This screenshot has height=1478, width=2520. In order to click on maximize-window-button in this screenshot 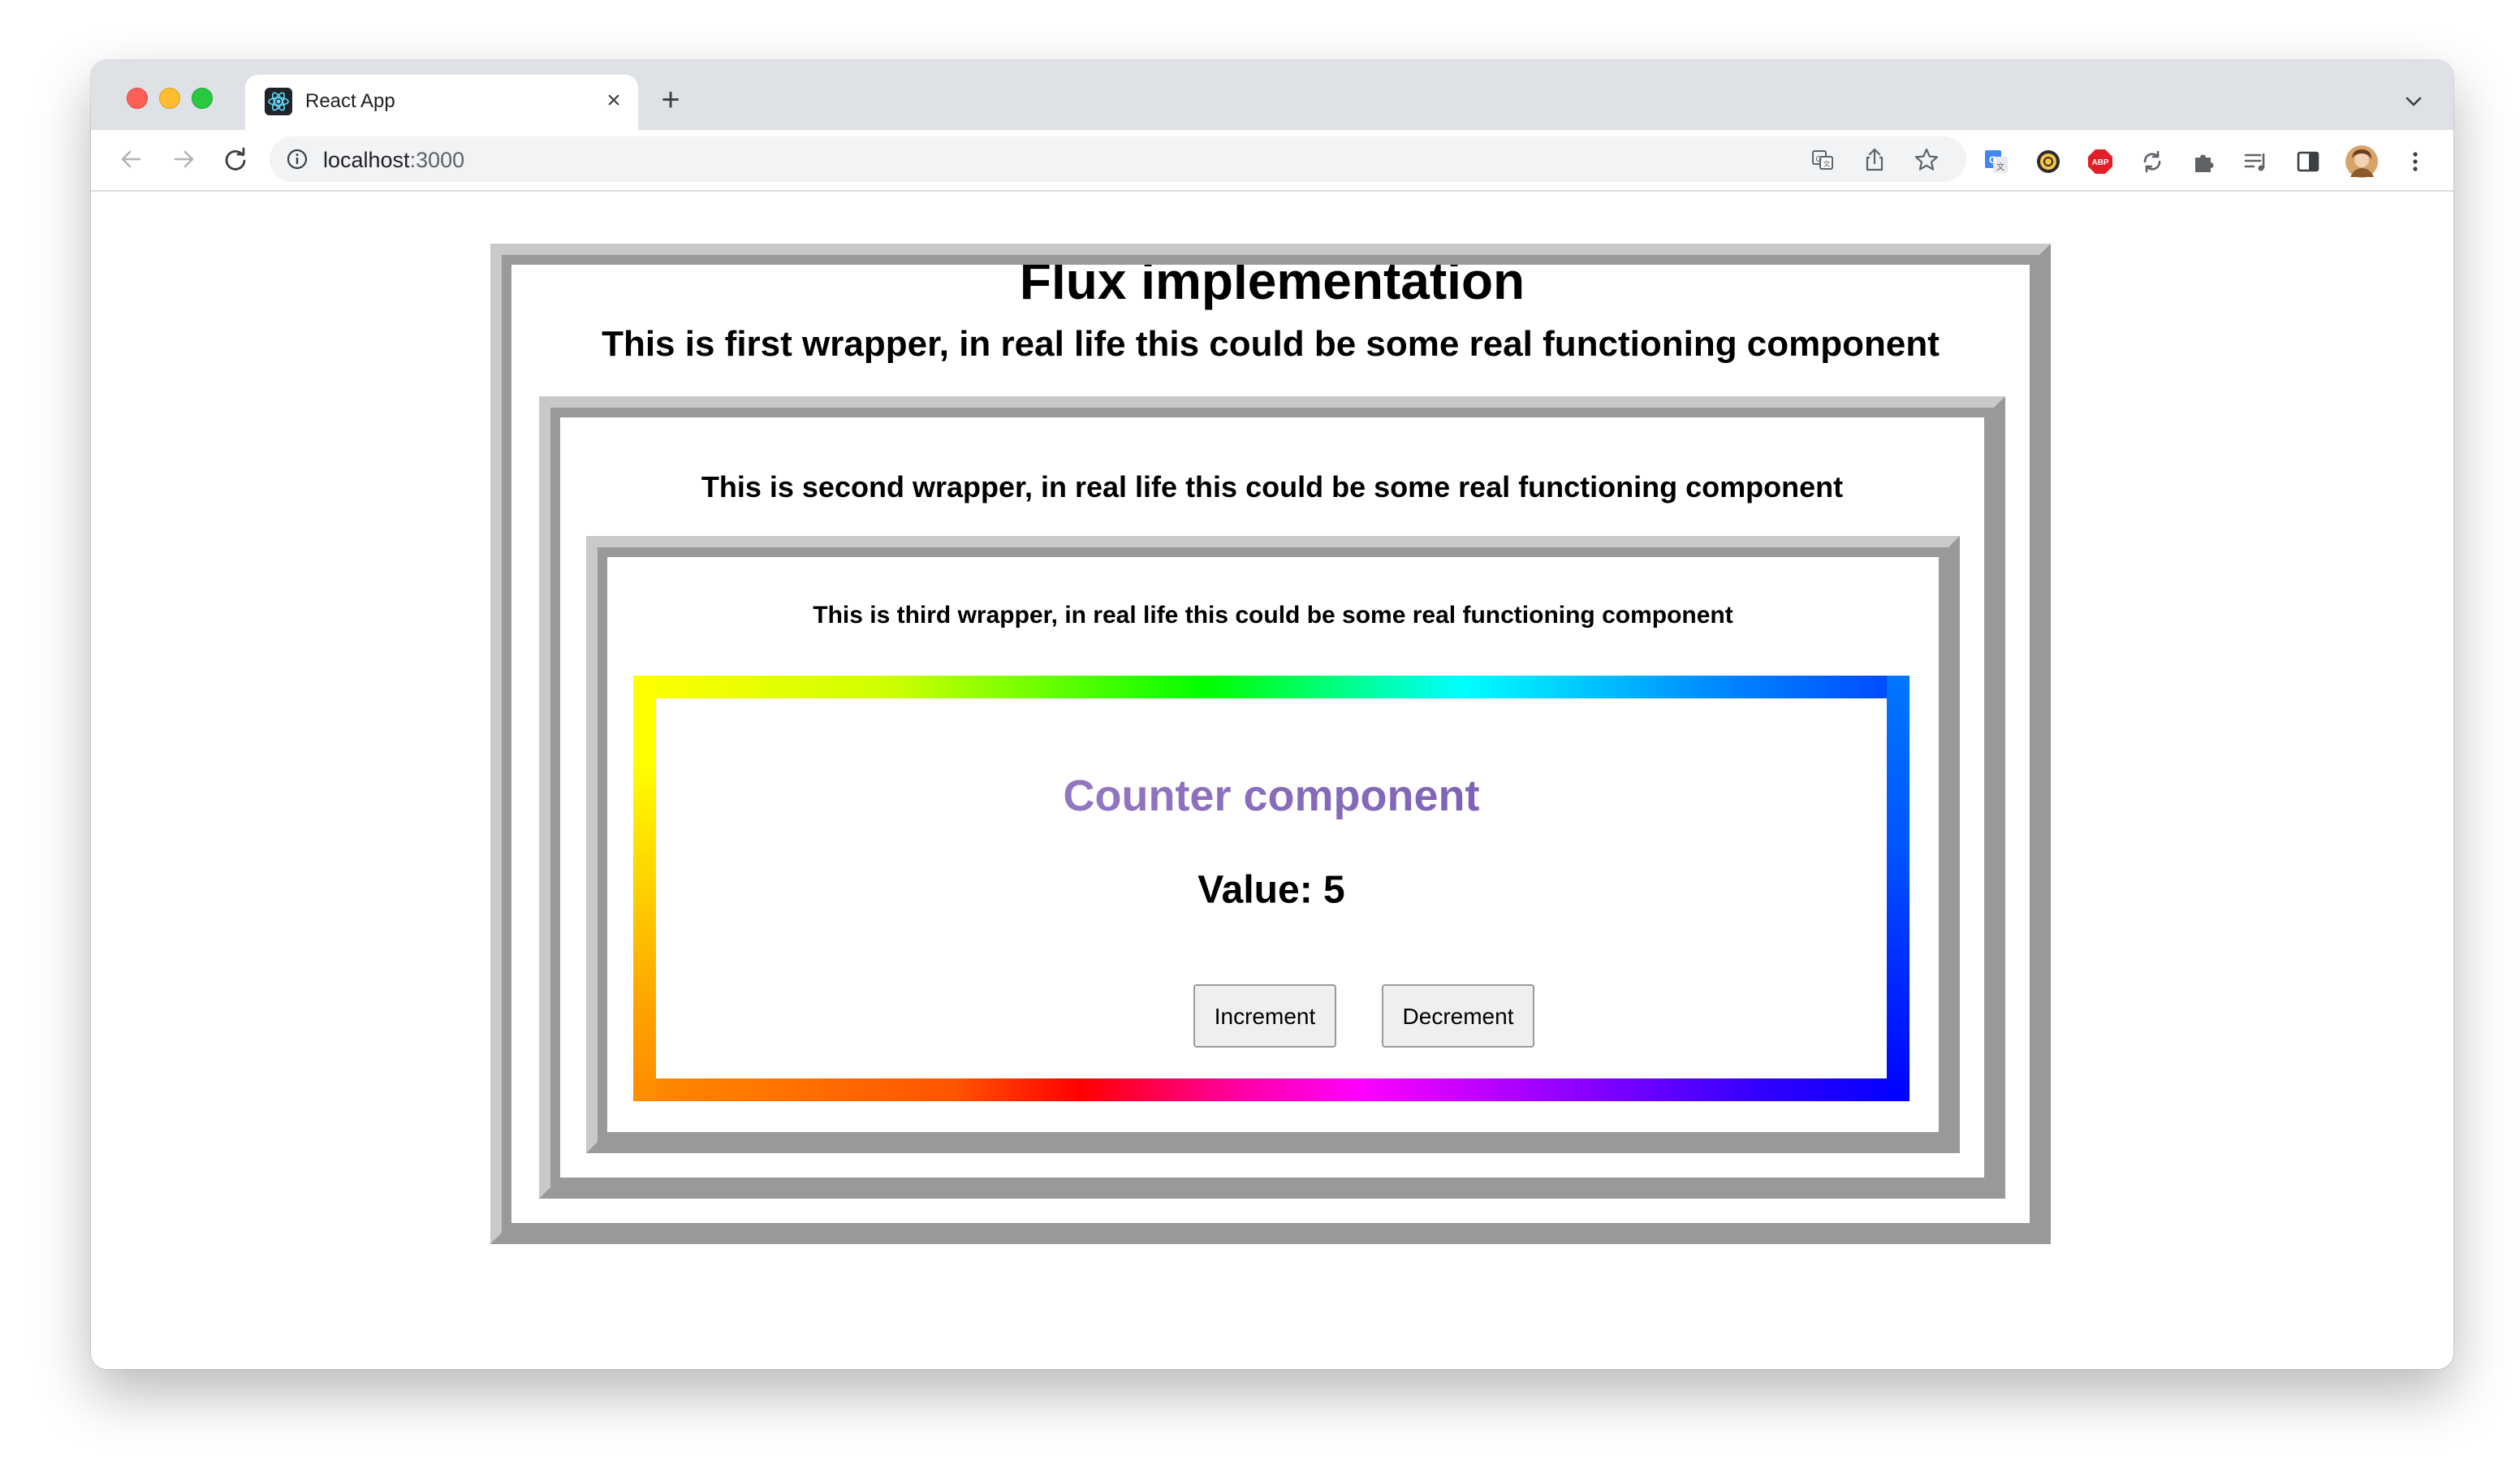, I will do `click(202, 98)`.